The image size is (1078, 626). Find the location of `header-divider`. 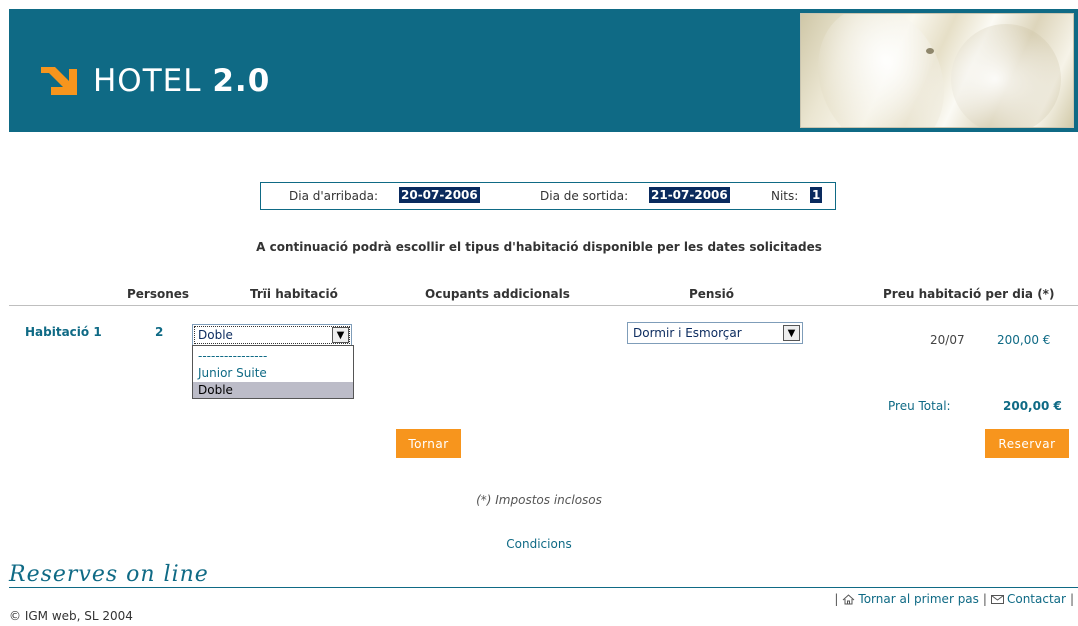

header-divider is located at coordinates (543, 305).